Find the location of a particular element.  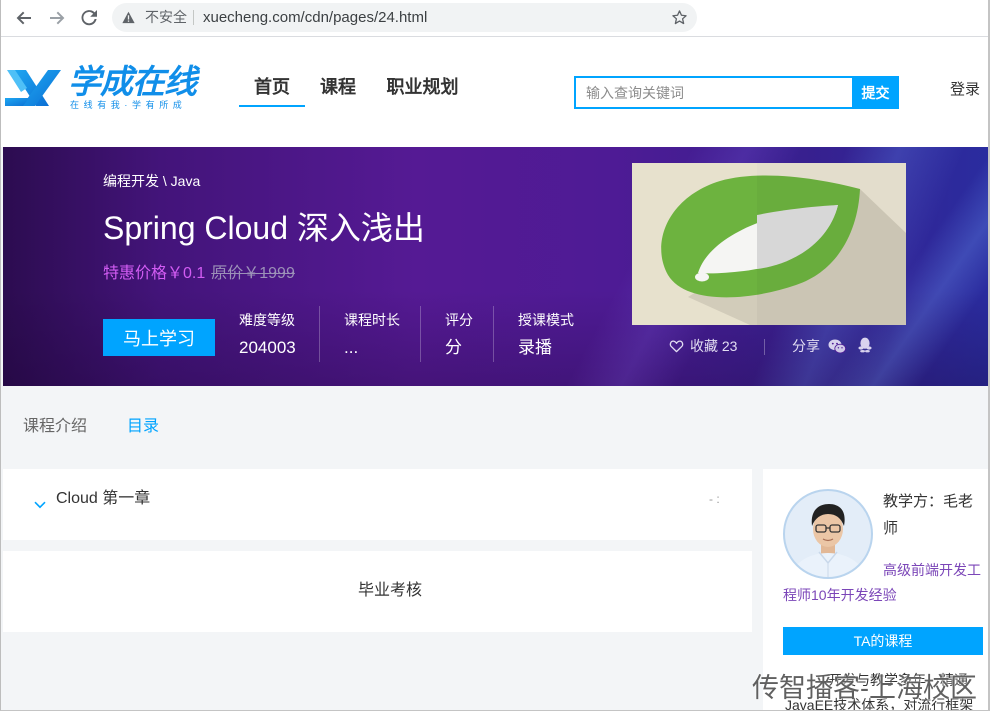

teacher-intro: 高级前端开发工程师10年开发经验 is located at coordinates (882, 582).